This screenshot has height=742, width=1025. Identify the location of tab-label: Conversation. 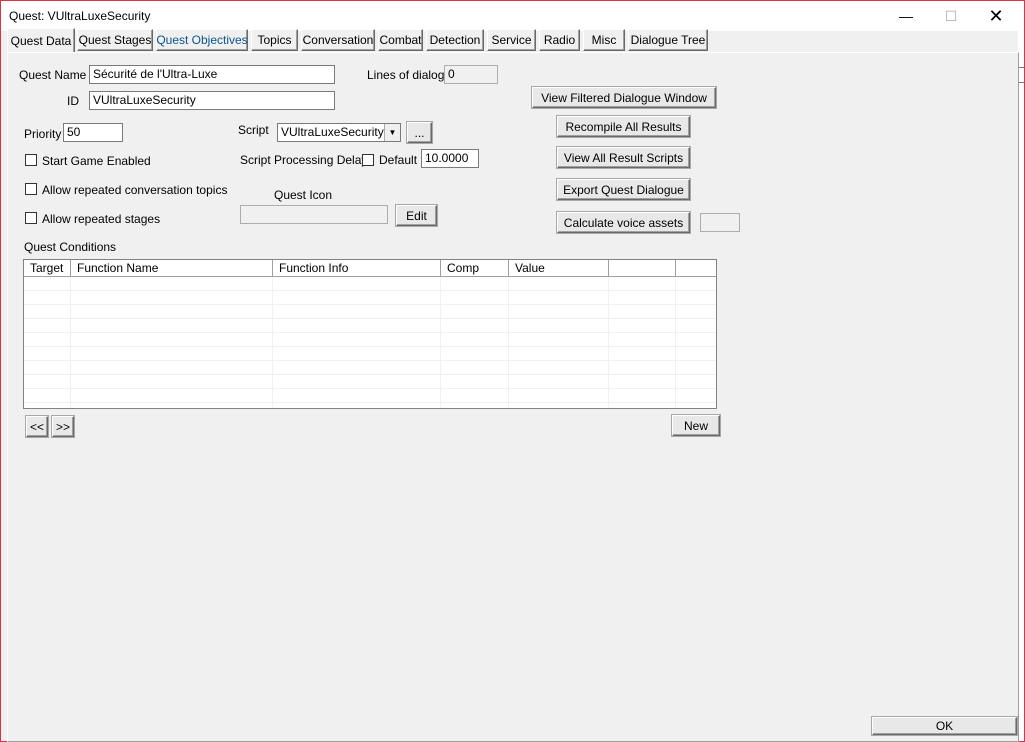
(338, 40).